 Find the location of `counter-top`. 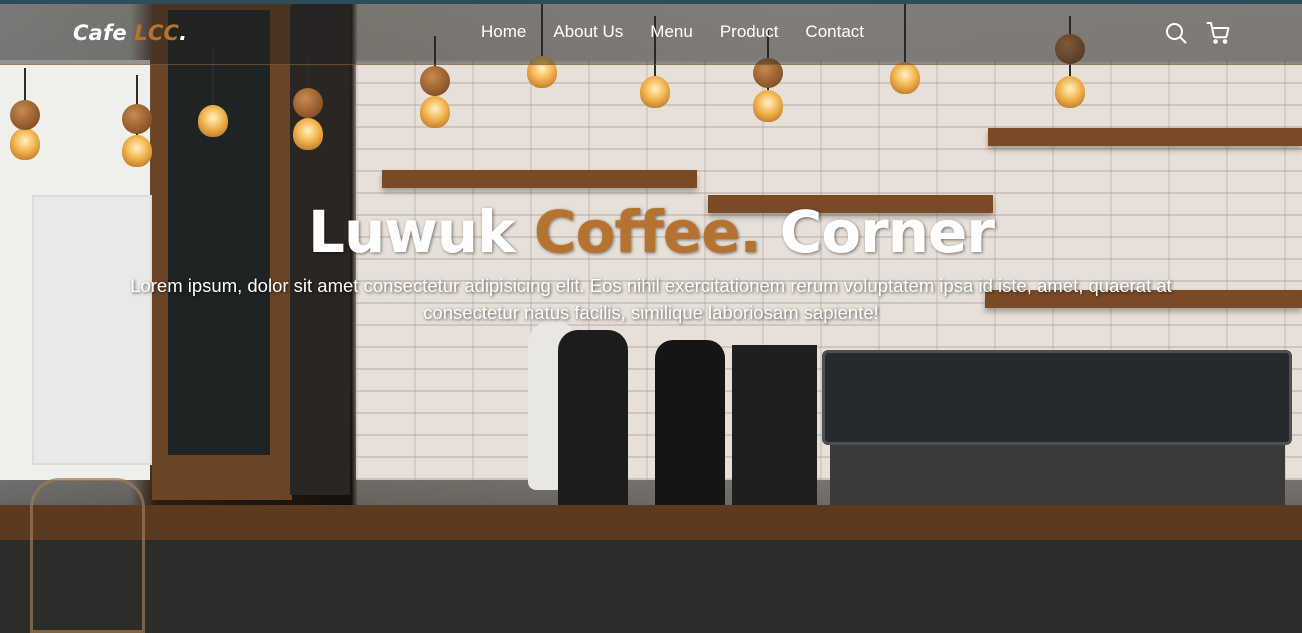

counter-top is located at coordinates (651, 525).